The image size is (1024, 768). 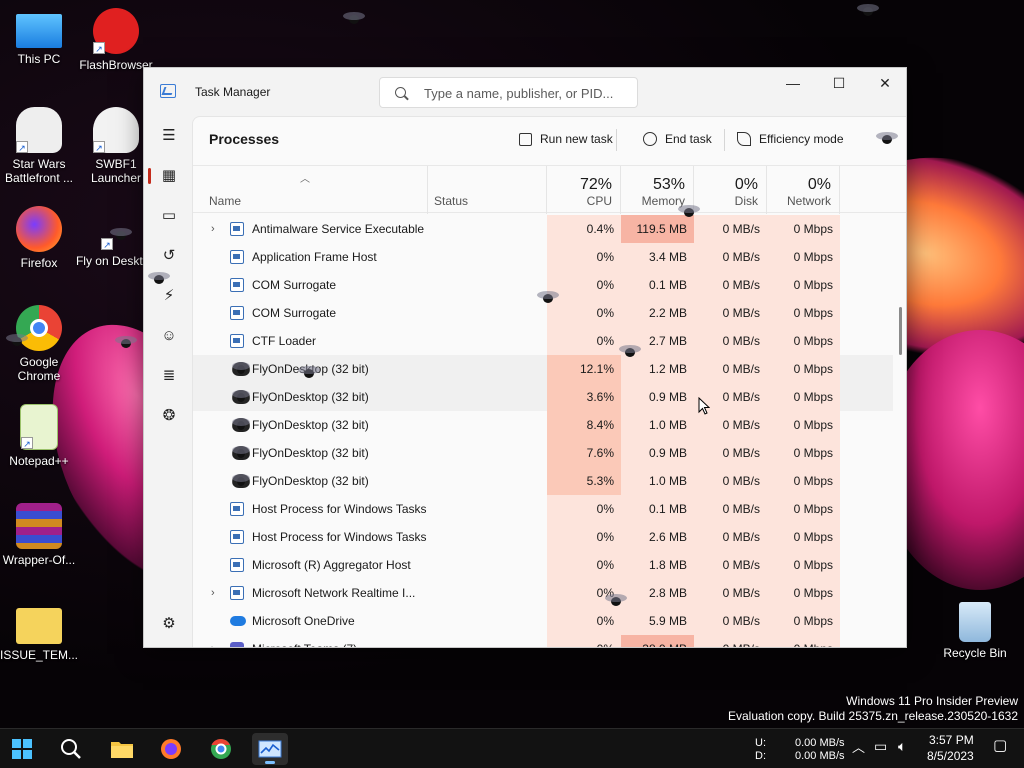 I want to click on column-header-network: 0% Network, so click(x=803, y=190).